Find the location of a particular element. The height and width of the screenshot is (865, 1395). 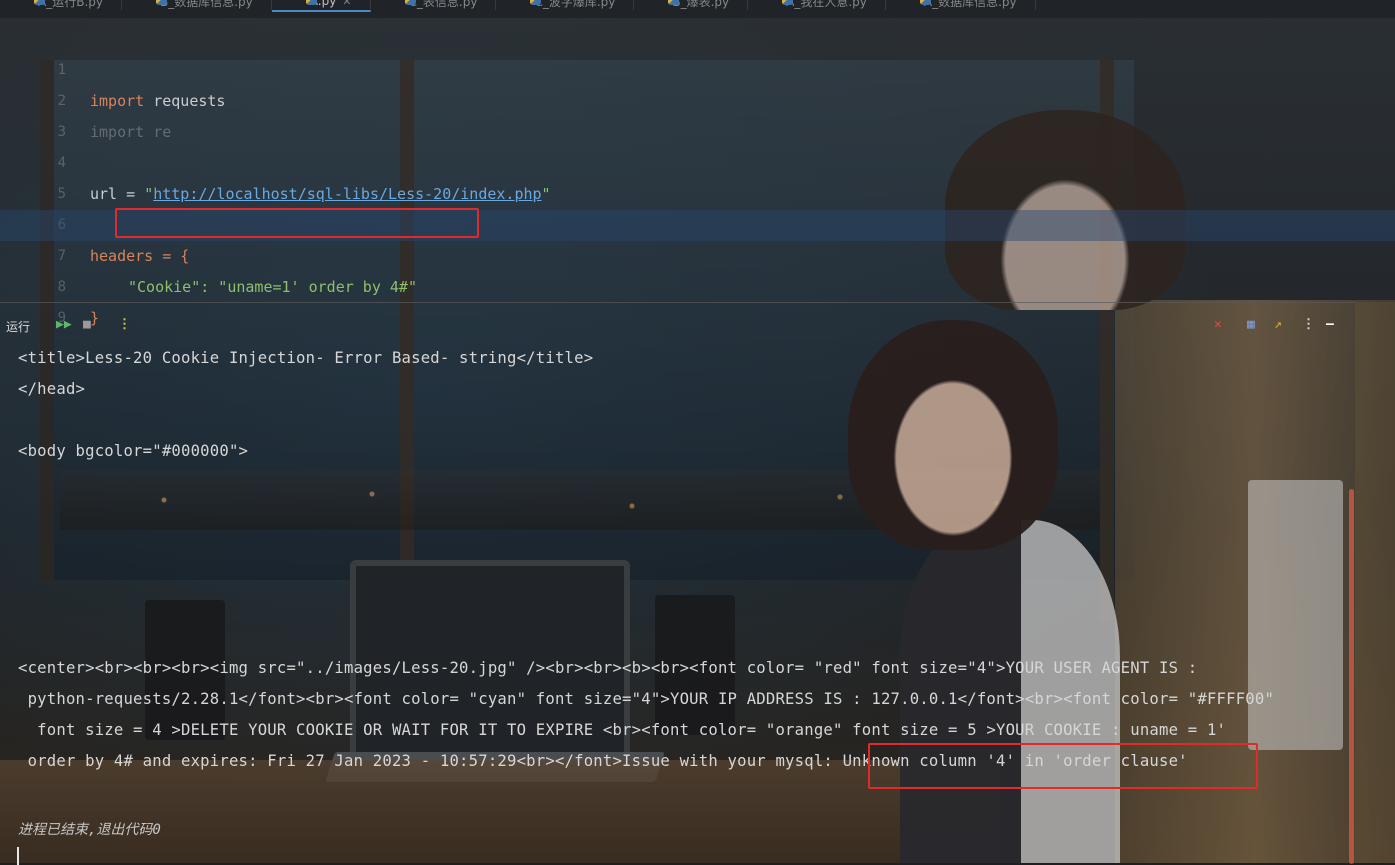

tab-a-db-info: A_数据库信息.py is located at coordinates (961, 5).